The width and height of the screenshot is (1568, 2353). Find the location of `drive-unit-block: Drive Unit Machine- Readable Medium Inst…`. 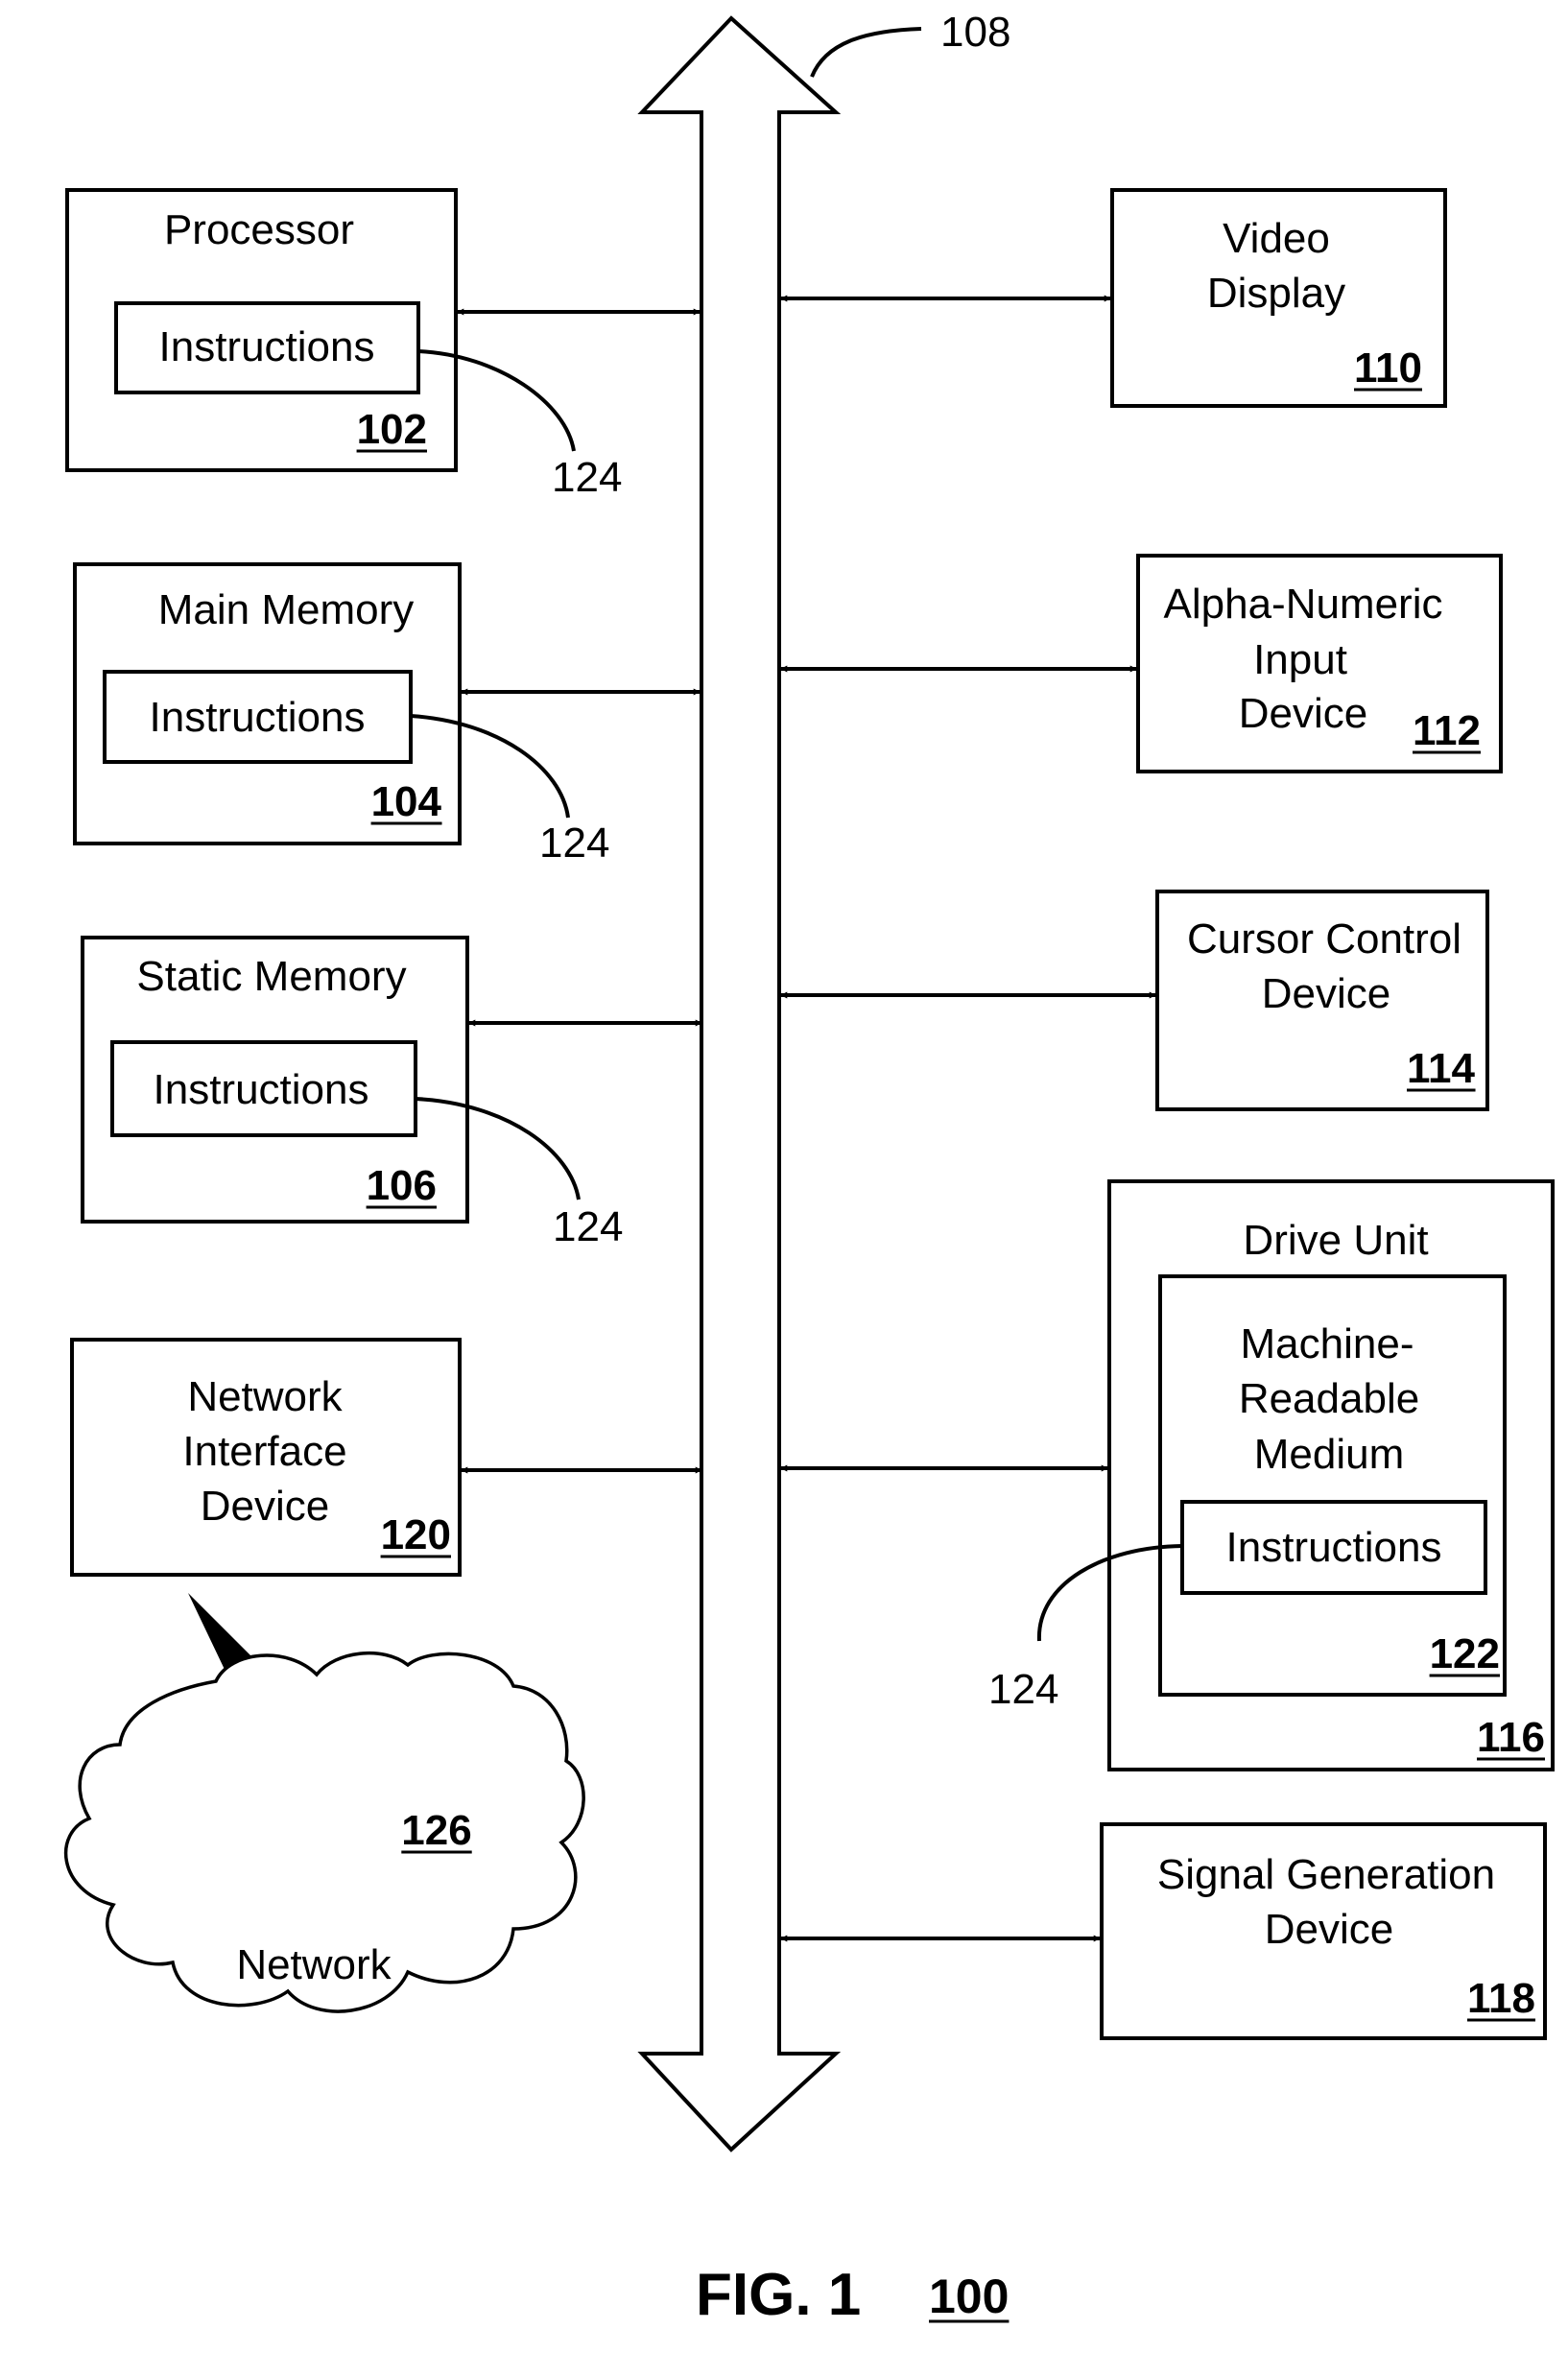

drive-unit-block: Drive Unit Machine- Readable Medium Inst… is located at coordinates (1331, 1475).